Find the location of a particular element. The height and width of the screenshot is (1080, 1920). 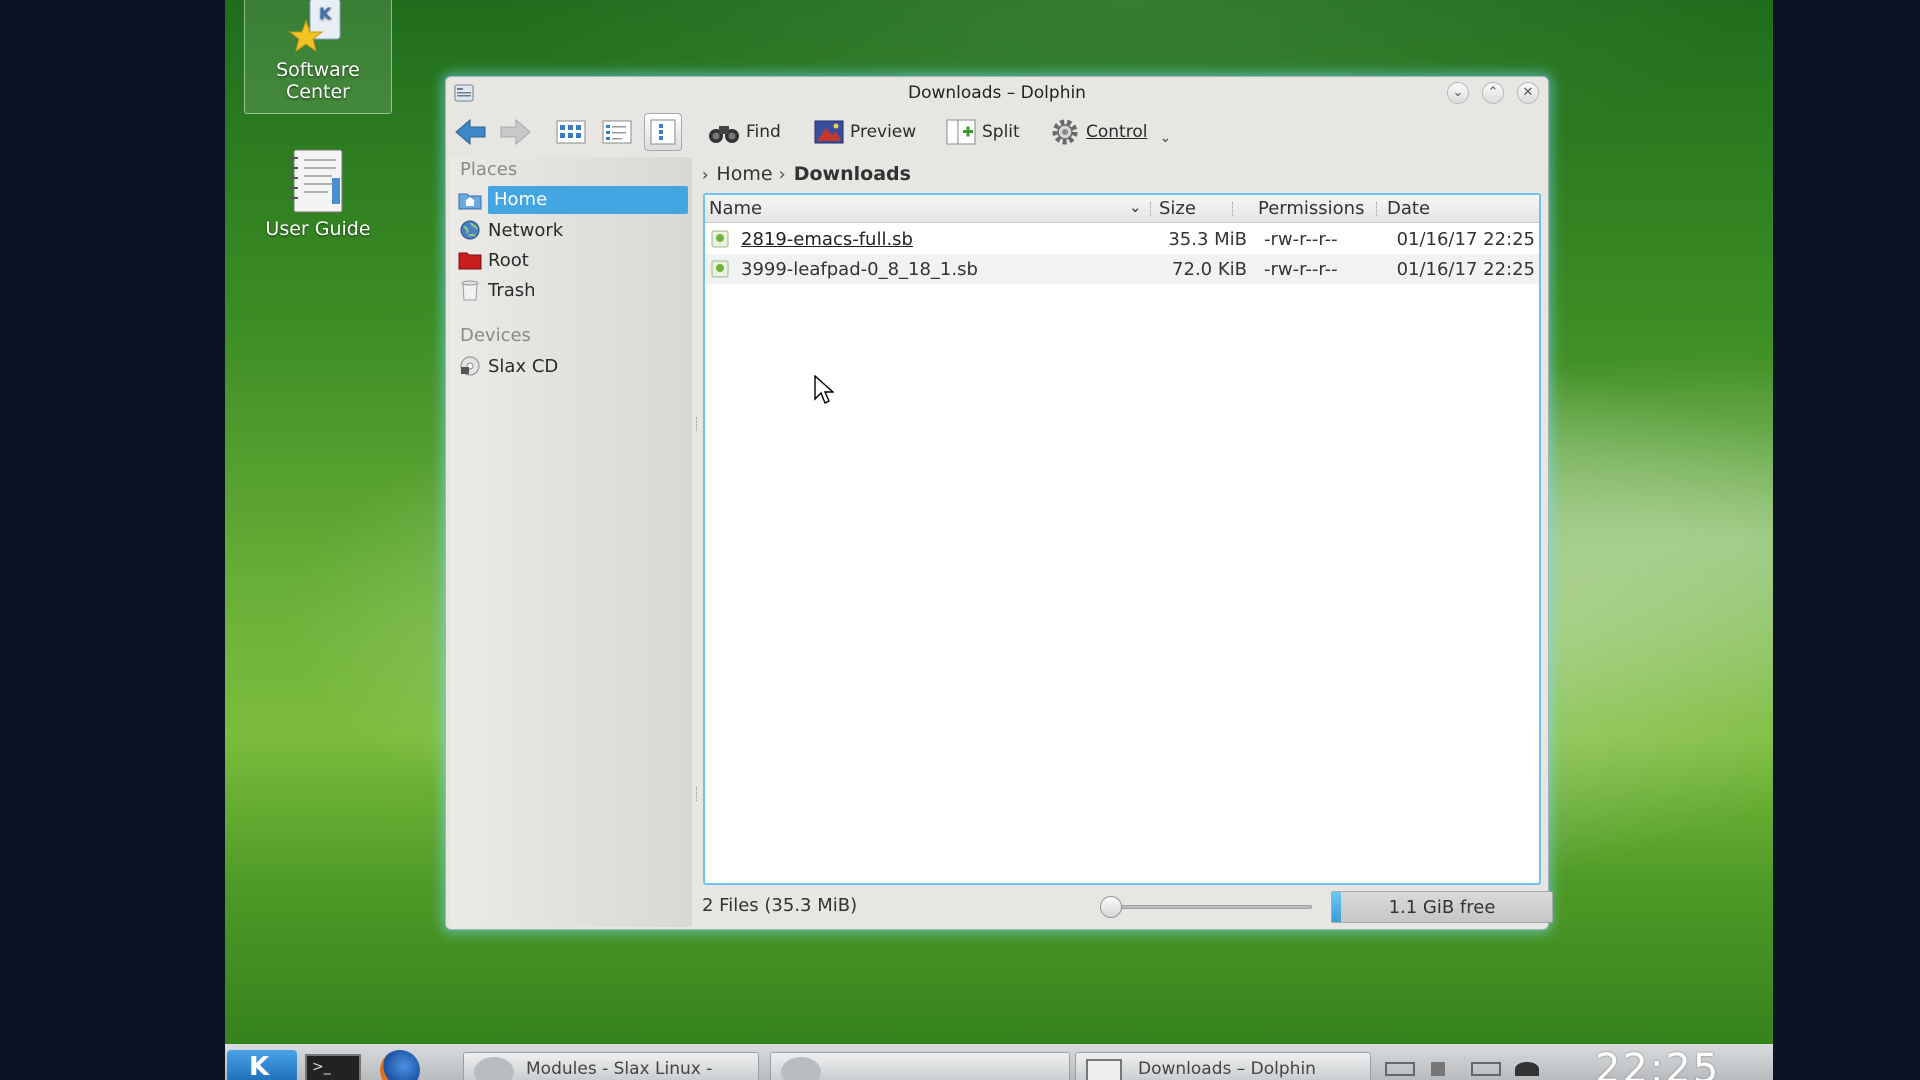

forward-button is located at coordinates (515, 132).